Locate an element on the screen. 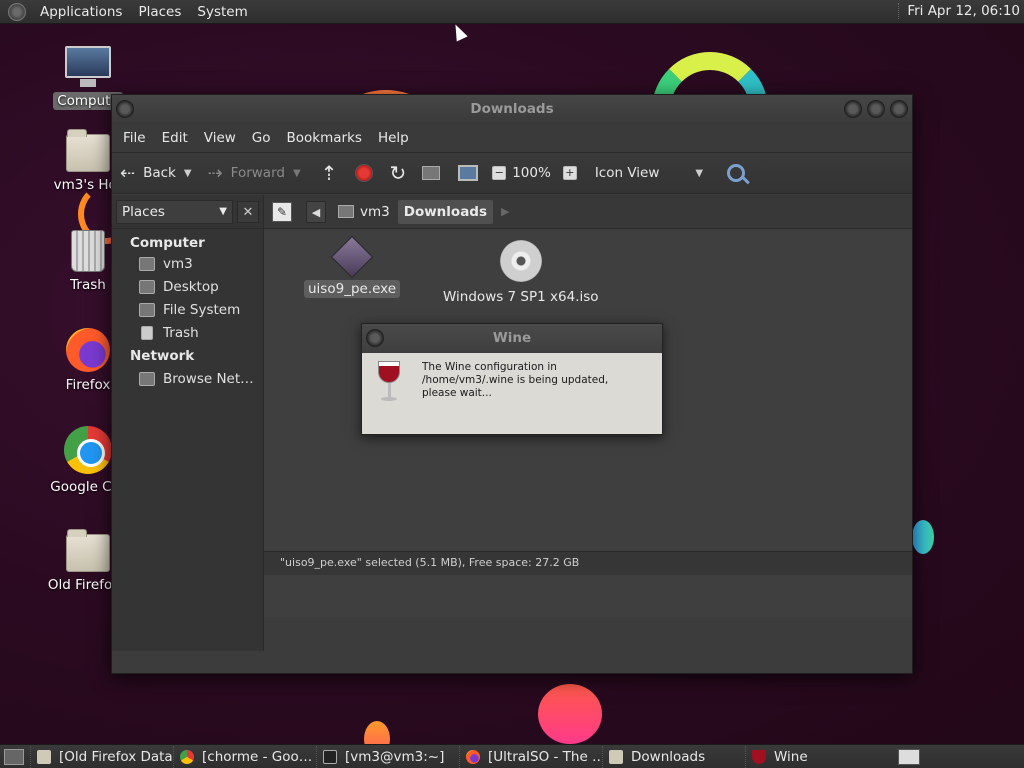 The height and width of the screenshot is (768, 1024). menu-help: Help is located at coordinates (393, 138).